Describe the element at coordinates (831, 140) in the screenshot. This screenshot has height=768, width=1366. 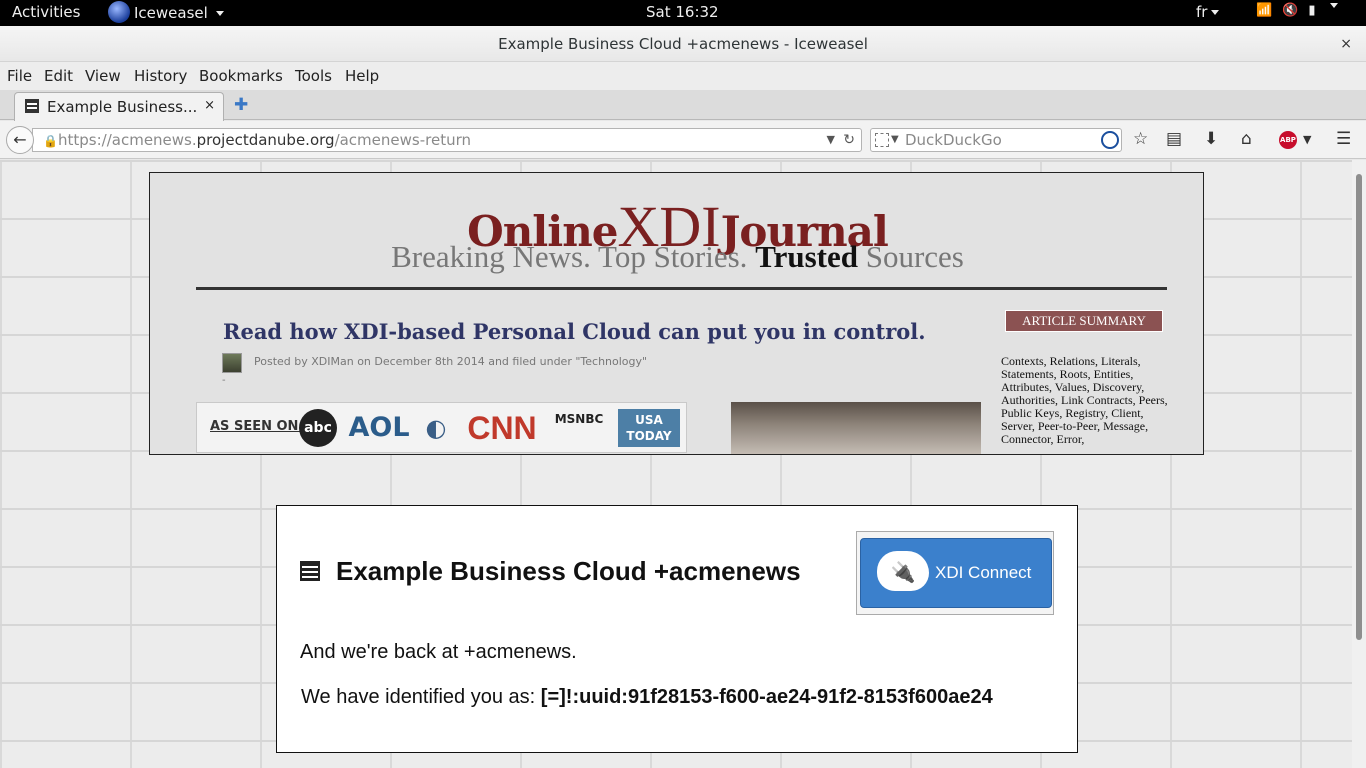
I see `url-dropdown-icon: ▼` at that location.